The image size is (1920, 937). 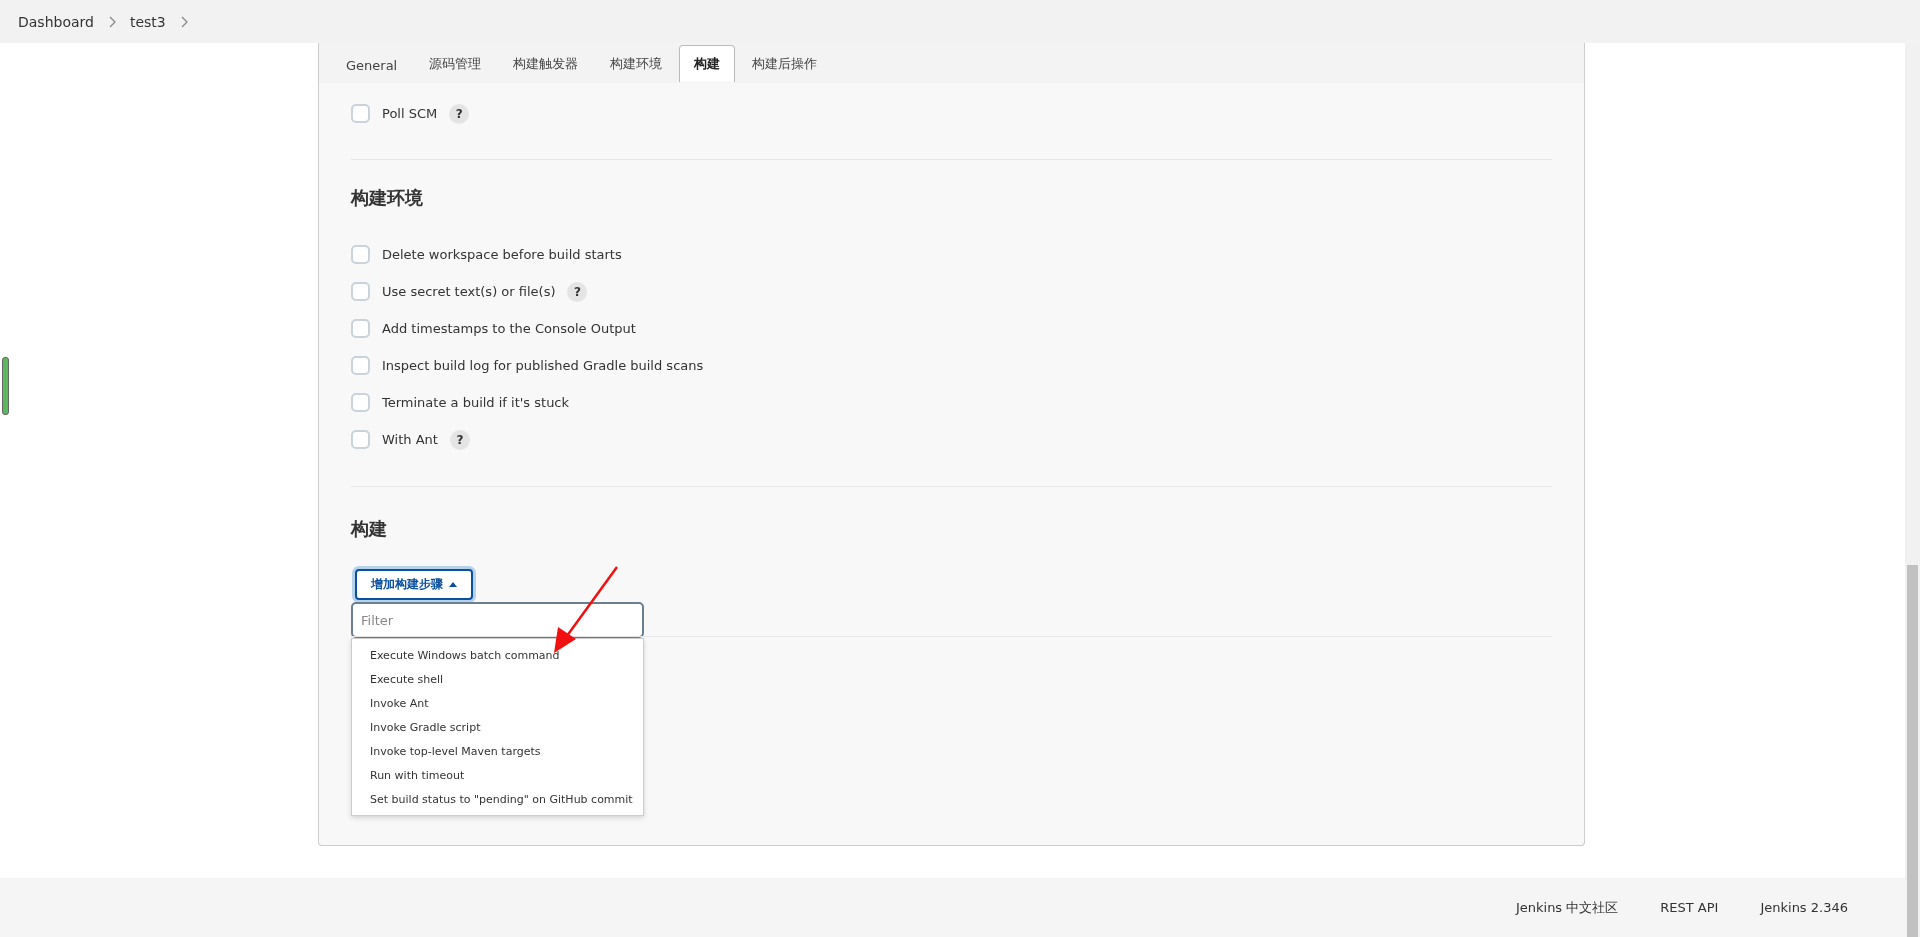 I want to click on menu-item: Invoke Ant, so click(x=497, y=703).